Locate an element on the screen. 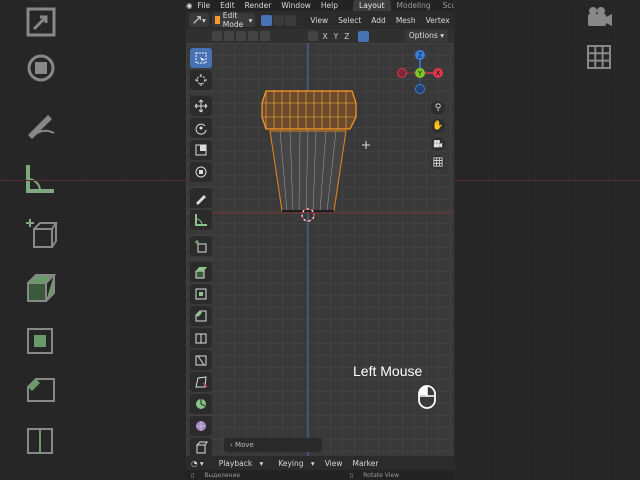 Image resolution: width=640 pixels, height=480 pixels. left-toolbar is located at coordinates (202, 264).